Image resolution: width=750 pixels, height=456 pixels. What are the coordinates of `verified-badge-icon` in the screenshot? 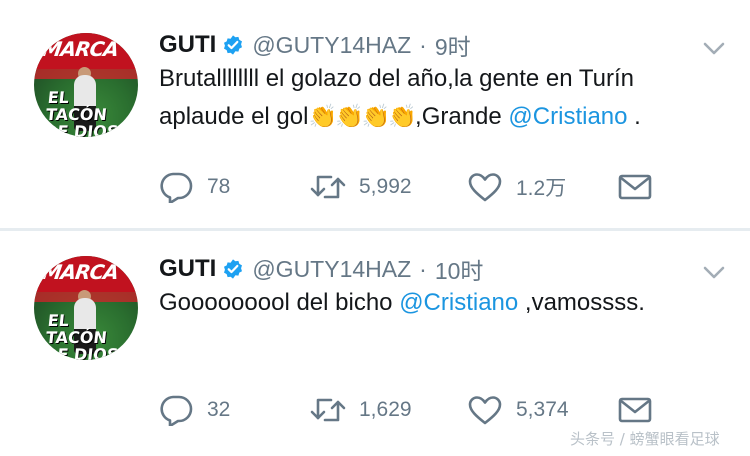 It's located at (233, 269).